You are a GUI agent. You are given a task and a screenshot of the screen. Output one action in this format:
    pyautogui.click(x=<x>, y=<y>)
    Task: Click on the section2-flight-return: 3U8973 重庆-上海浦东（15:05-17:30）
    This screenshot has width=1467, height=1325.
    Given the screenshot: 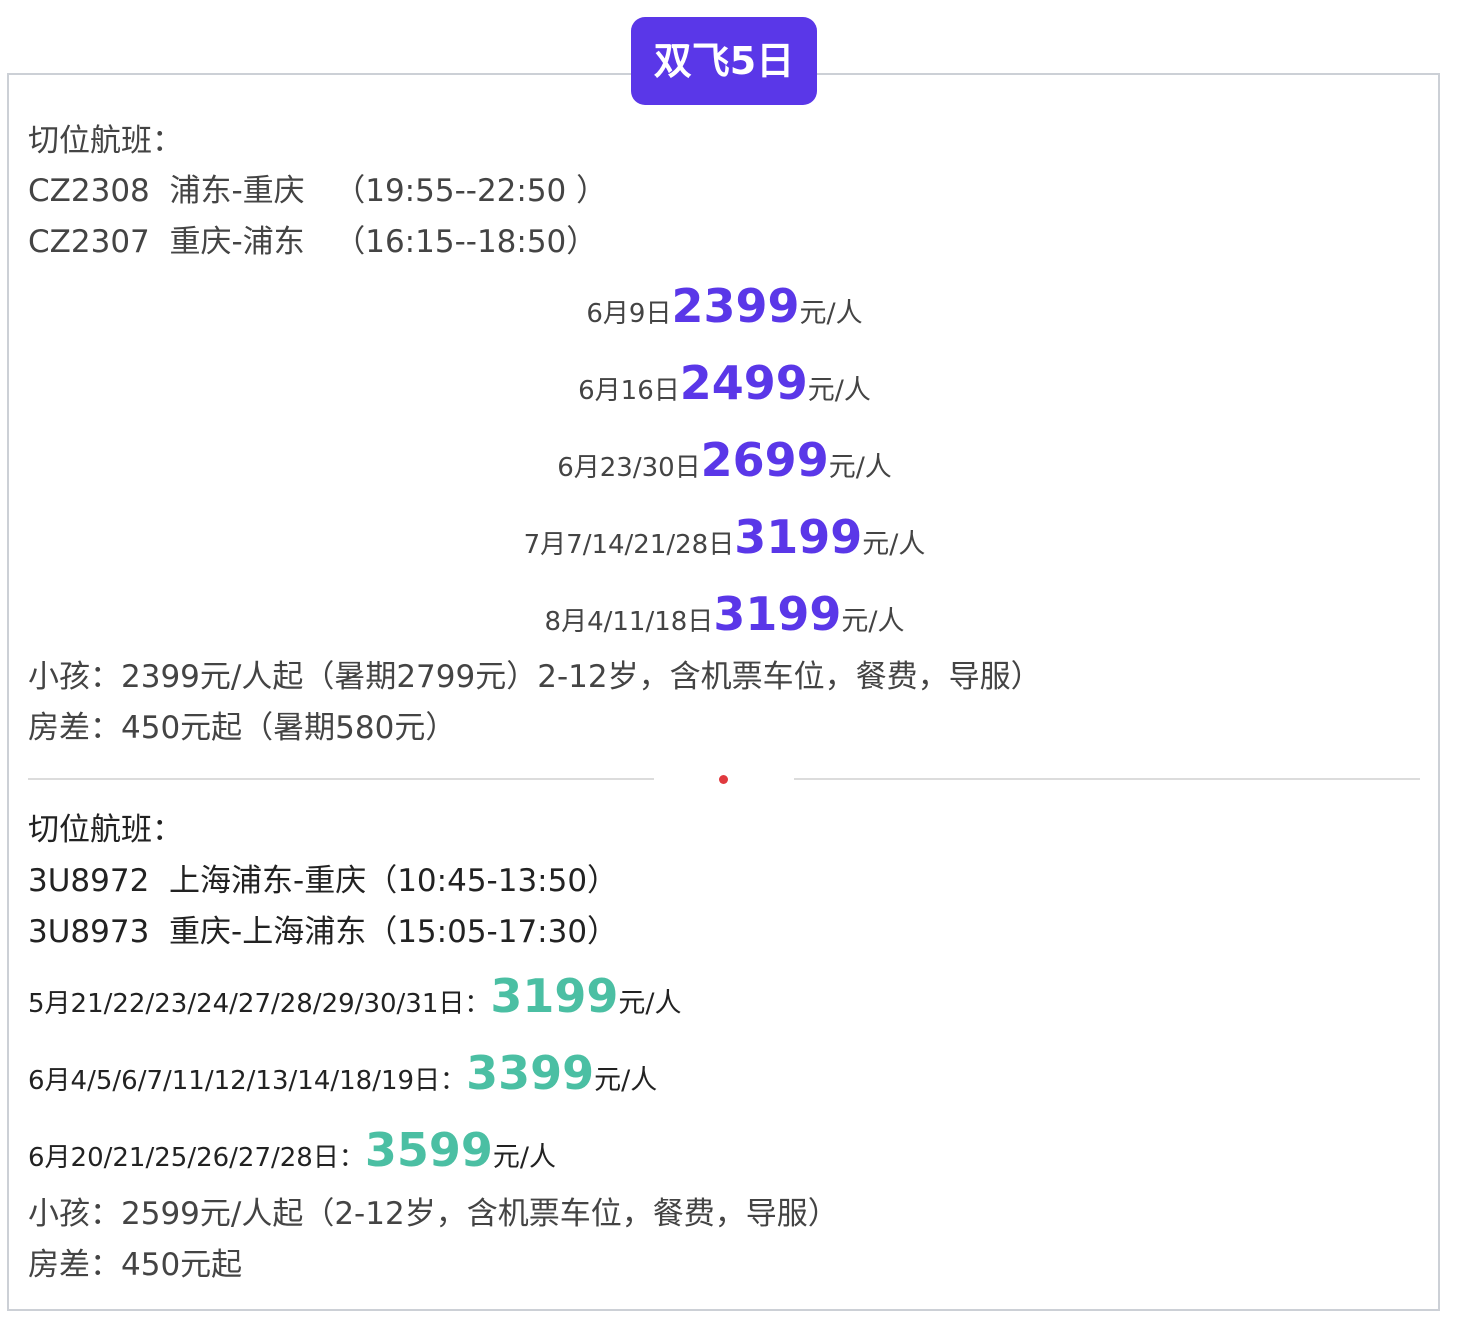 What is the action you would take?
    pyautogui.click(x=323, y=932)
    